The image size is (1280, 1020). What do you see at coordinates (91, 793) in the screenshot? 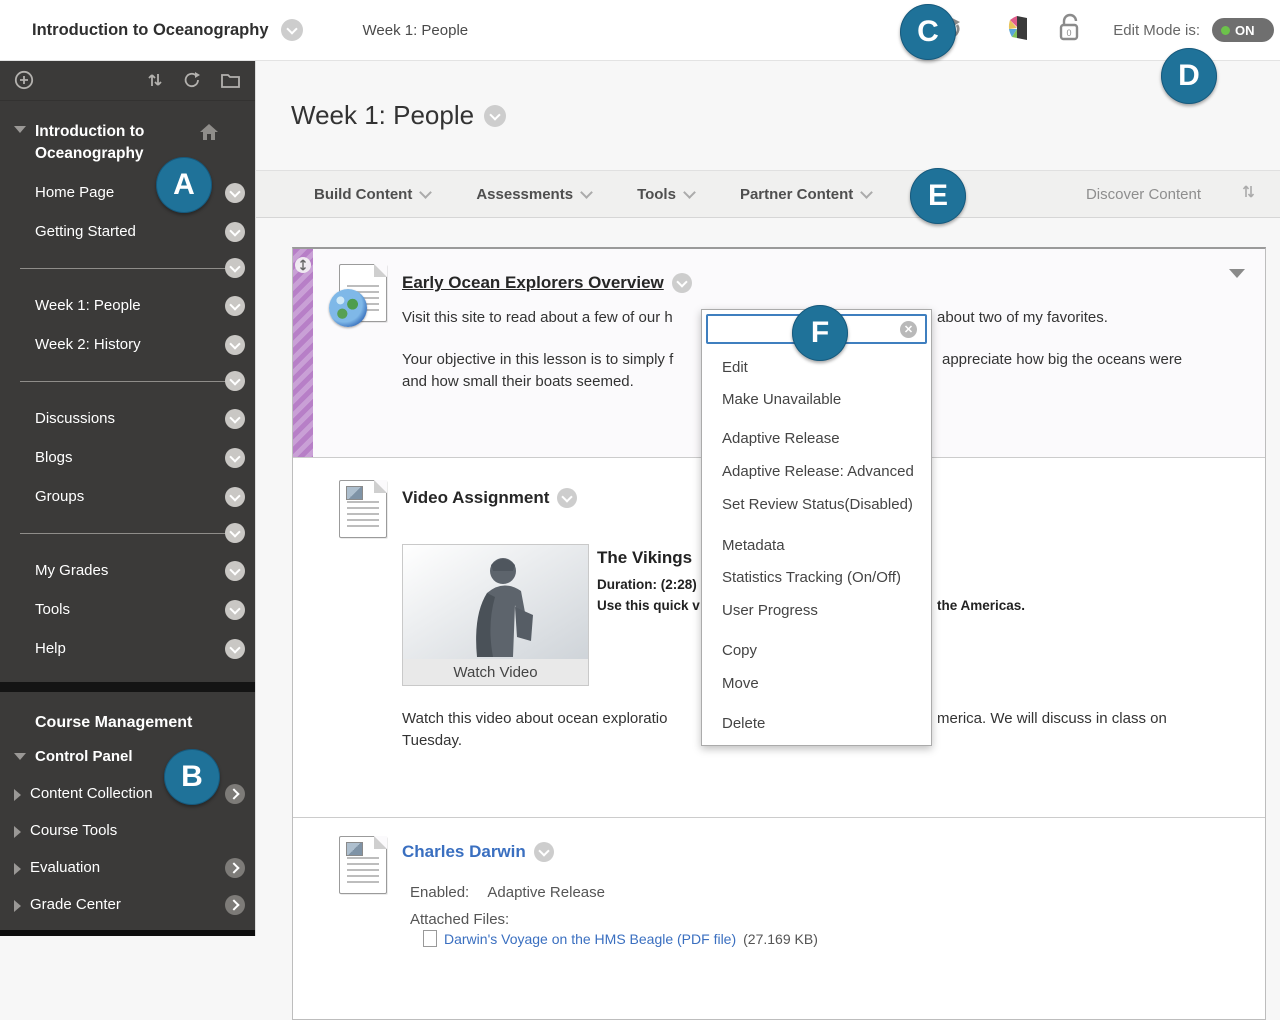
I see `sidebar-item-label: Content Collection` at bounding box center [91, 793].